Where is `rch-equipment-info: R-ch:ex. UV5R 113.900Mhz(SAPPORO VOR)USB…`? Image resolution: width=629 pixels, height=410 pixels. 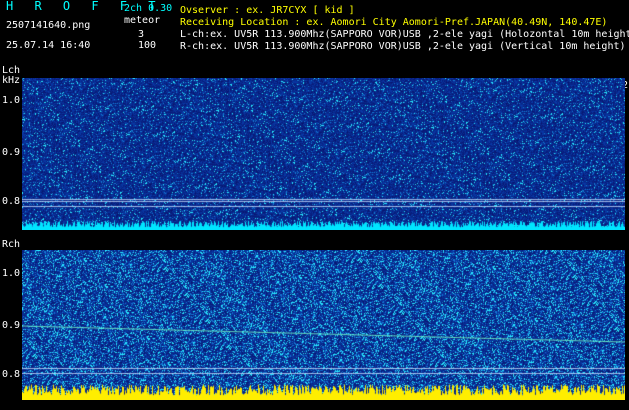 rch-equipment-info: R-ch:ex. UV5R 113.900Mhz(SAPPORO VOR)USB… is located at coordinates (403, 46).